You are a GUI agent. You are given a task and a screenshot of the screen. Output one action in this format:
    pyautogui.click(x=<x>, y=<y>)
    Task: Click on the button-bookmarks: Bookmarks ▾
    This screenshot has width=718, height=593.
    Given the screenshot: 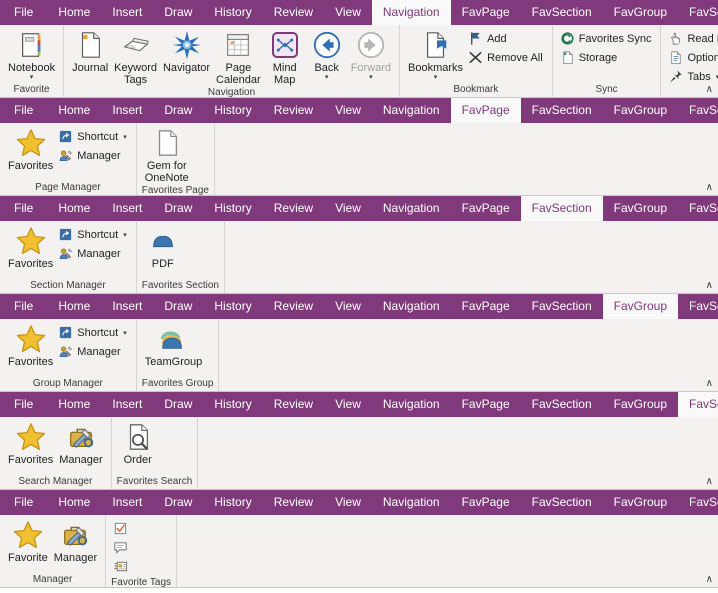 What is the action you would take?
    pyautogui.click(x=435, y=54)
    